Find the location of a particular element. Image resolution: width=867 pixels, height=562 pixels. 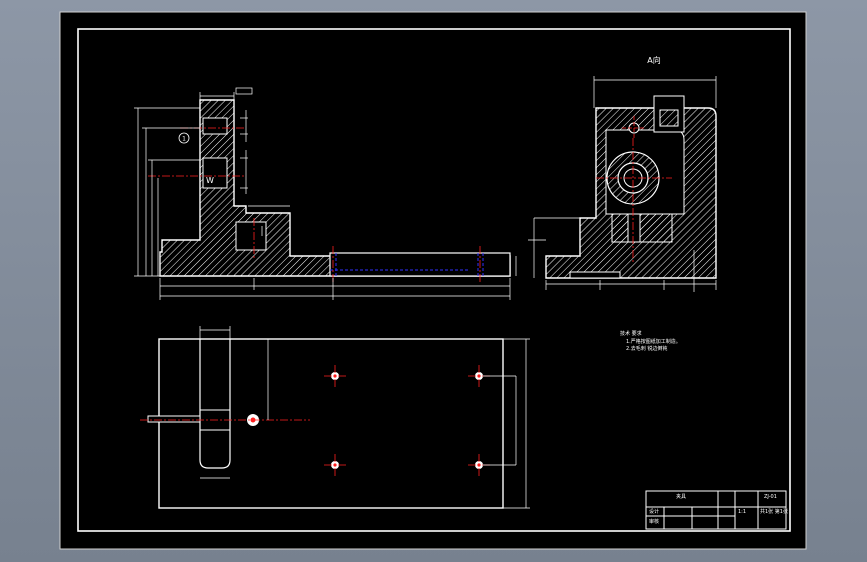

title-block-checker: 审核 is located at coordinates (654, 522).